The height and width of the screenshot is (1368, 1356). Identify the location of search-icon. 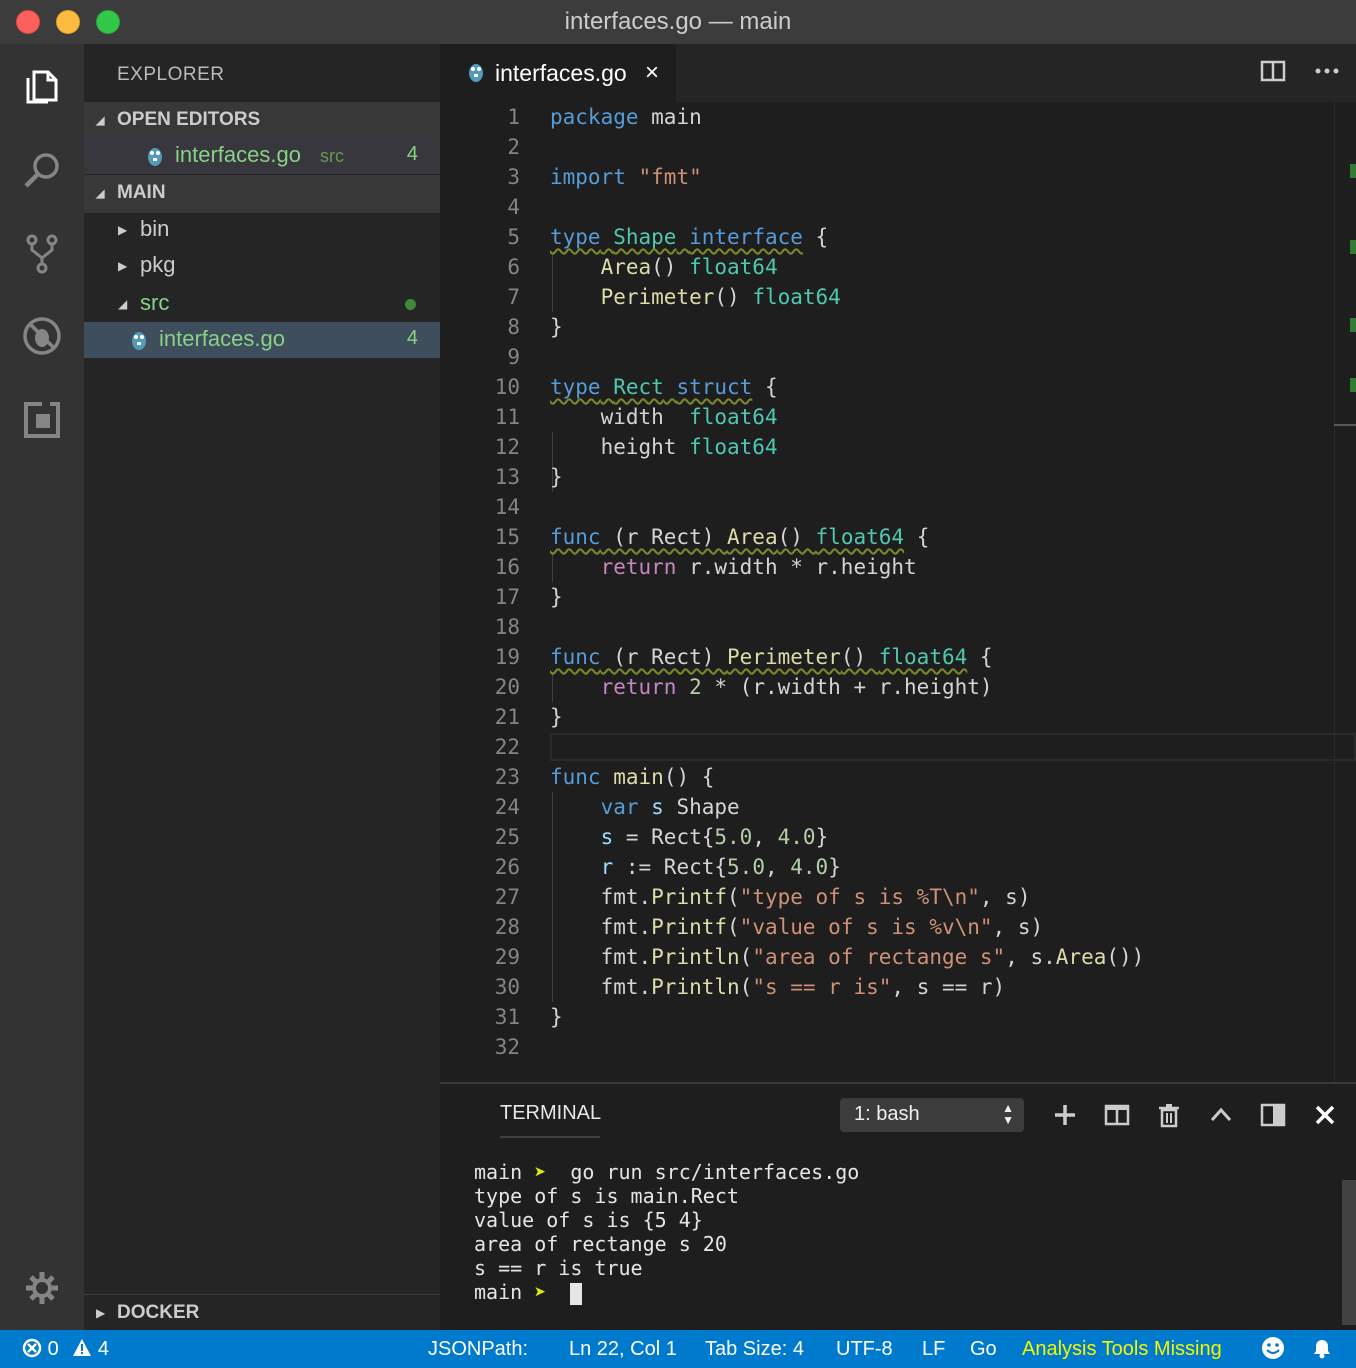
(42, 170).